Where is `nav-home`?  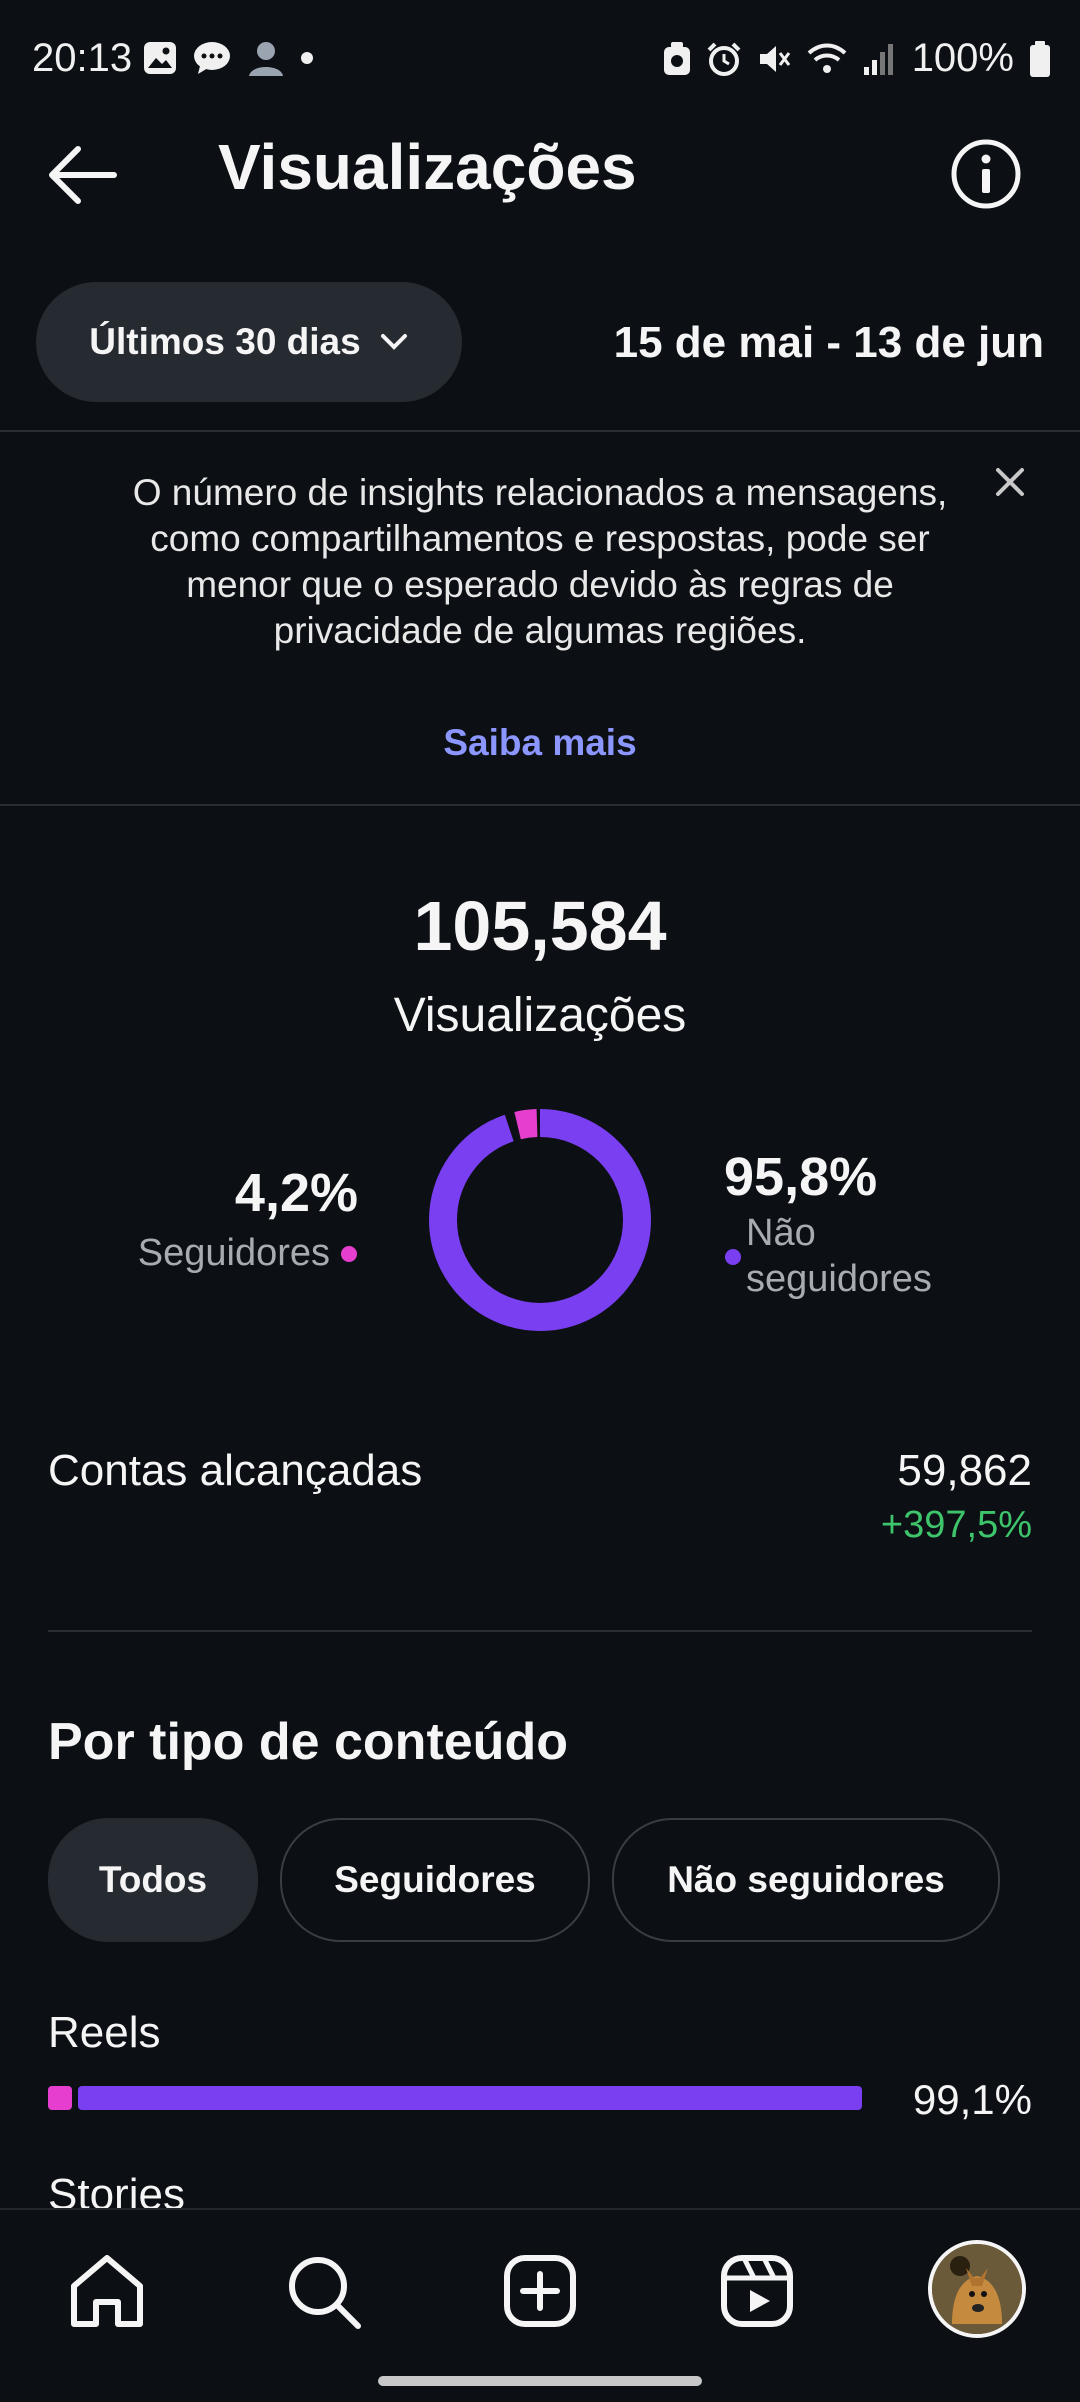 nav-home is located at coordinates (107, 2291).